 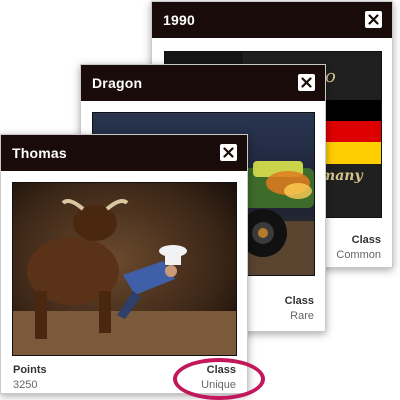 What do you see at coordinates (179, 20) in the screenshot?
I see `card-title: 1990` at bounding box center [179, 20].